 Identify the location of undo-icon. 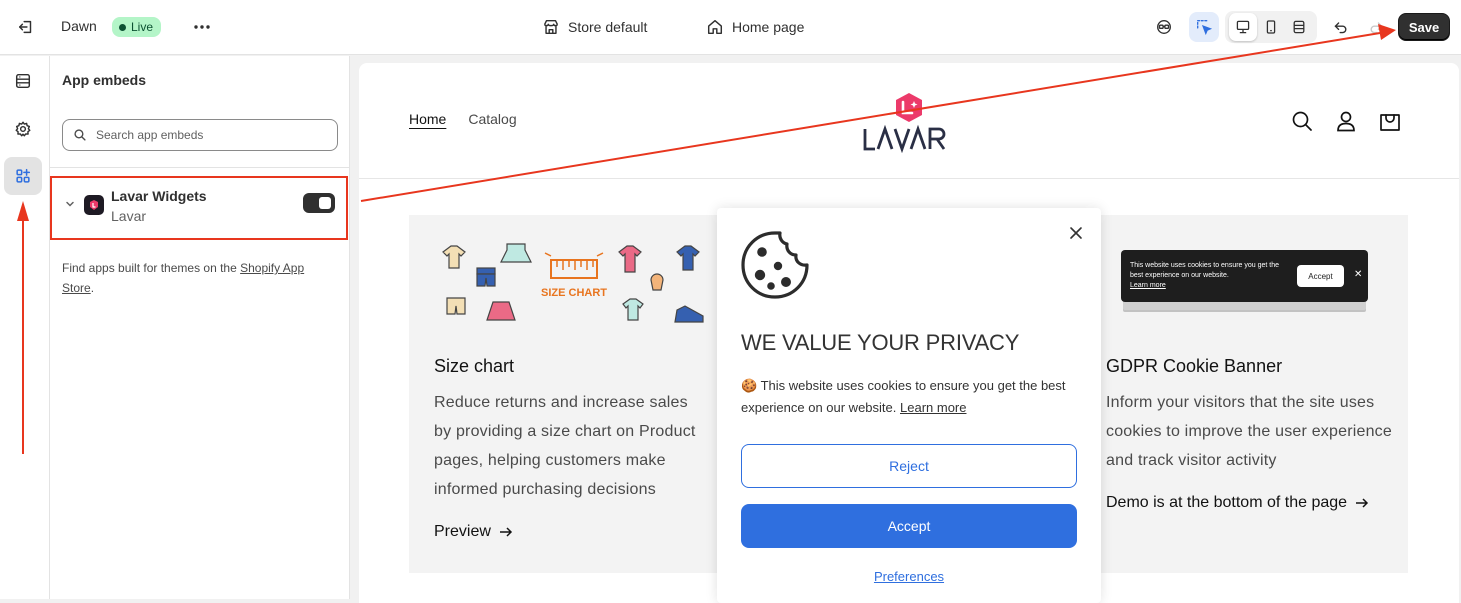
(1340, 28).